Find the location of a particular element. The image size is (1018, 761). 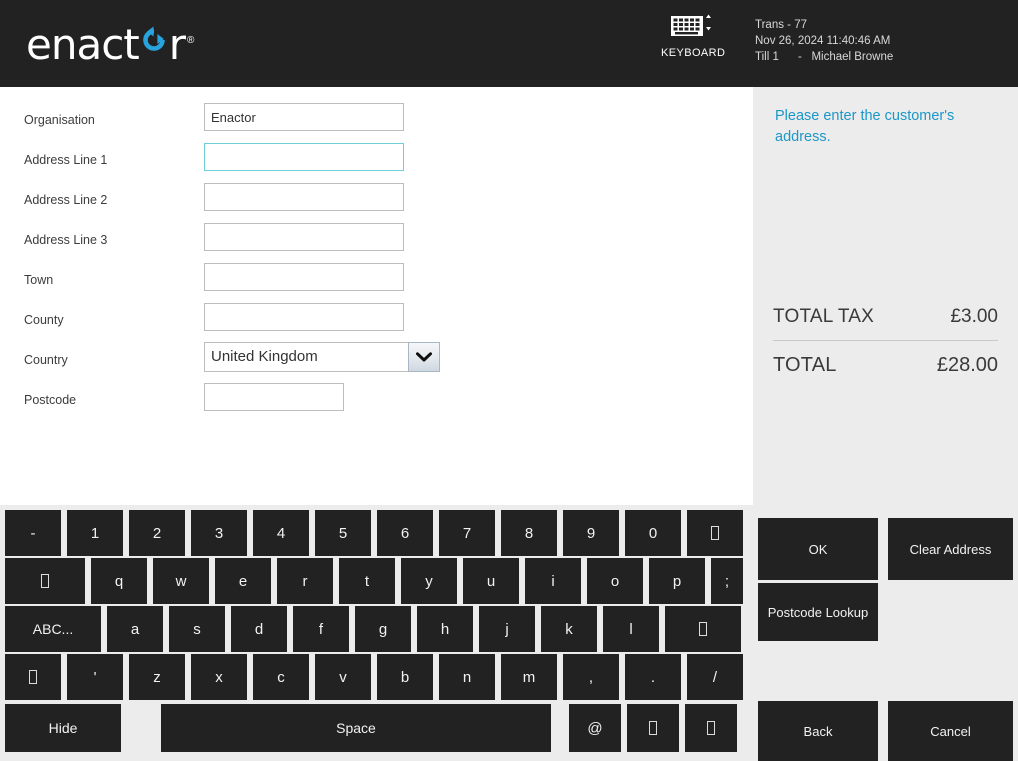

cancel-button: Cancel is located at coordinates (950, 731).